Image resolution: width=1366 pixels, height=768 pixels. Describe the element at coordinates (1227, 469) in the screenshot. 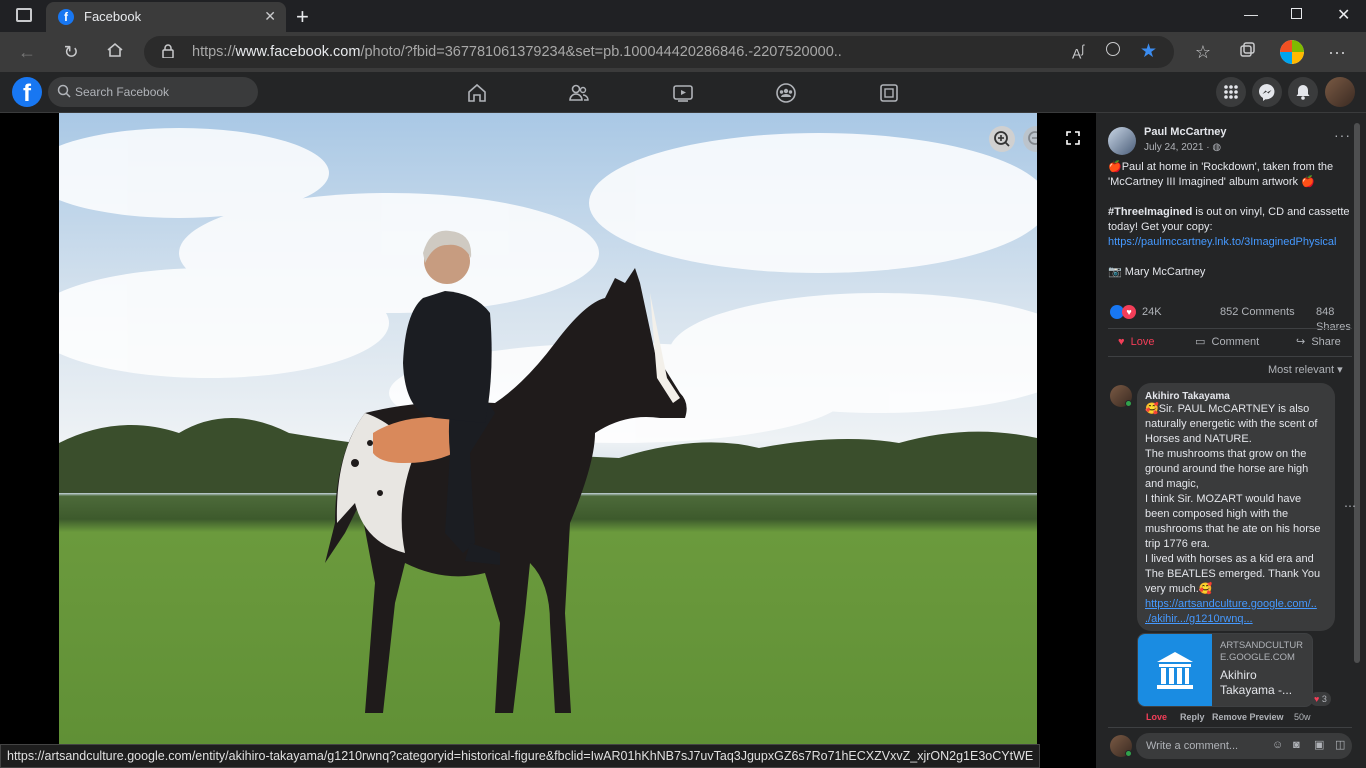

I see `comment-line: ground around the horse are high` at that location.